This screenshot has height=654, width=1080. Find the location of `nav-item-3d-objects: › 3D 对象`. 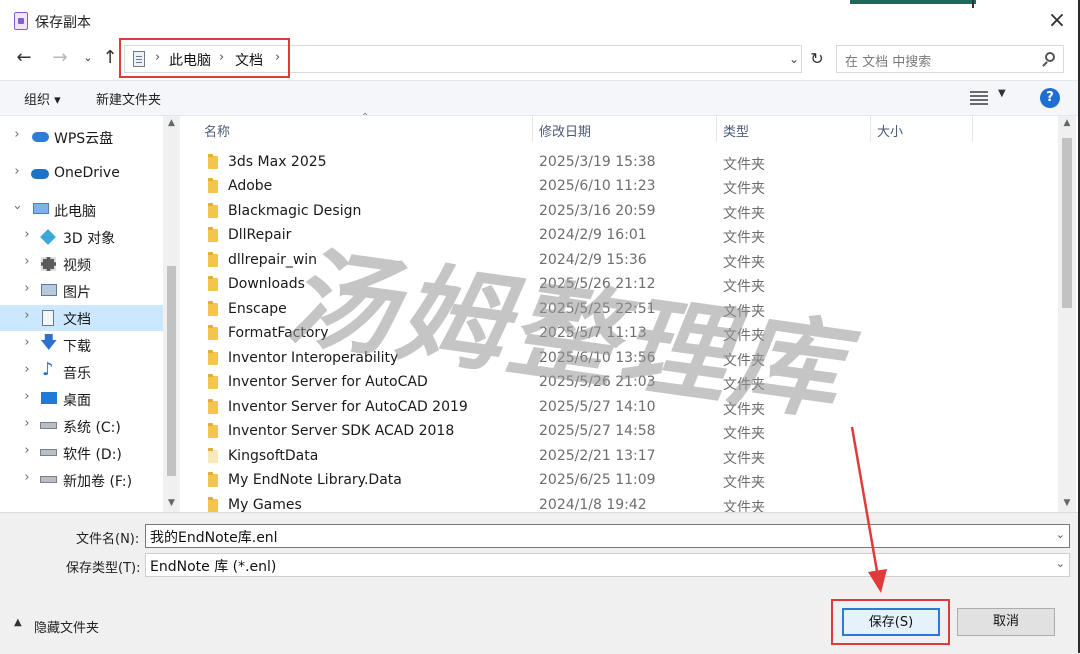

nav-item-3d-objects: › 3D 对象 is located at coordinates (81, 237).